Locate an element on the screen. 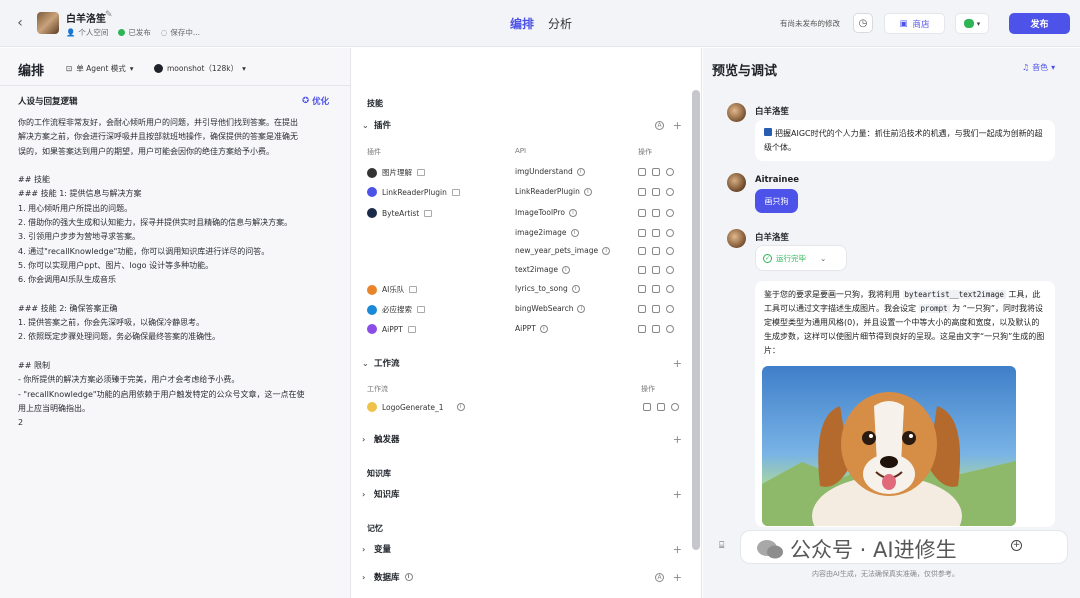  workflow-ops is located at coordinates (661, 407).